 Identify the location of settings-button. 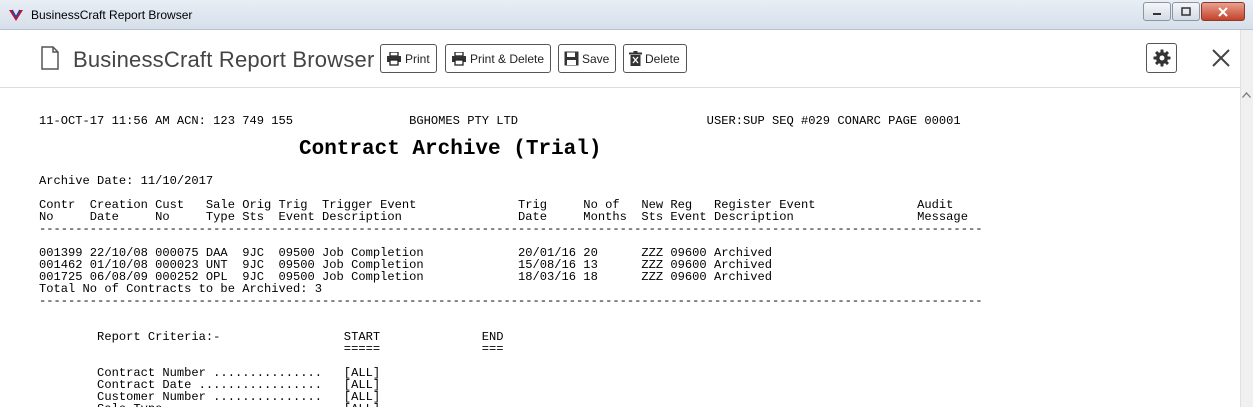
(1161, 58).